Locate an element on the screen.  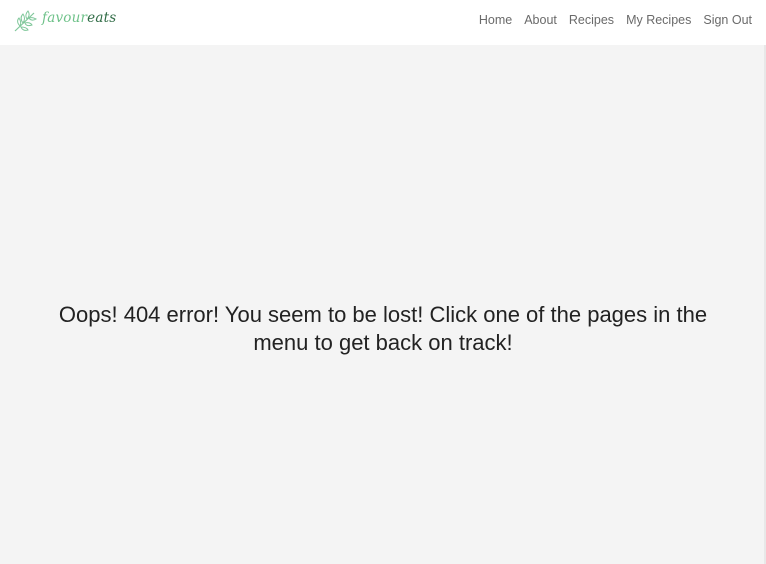
brand-name-part-b: eats is located at coordinates (102, 18).